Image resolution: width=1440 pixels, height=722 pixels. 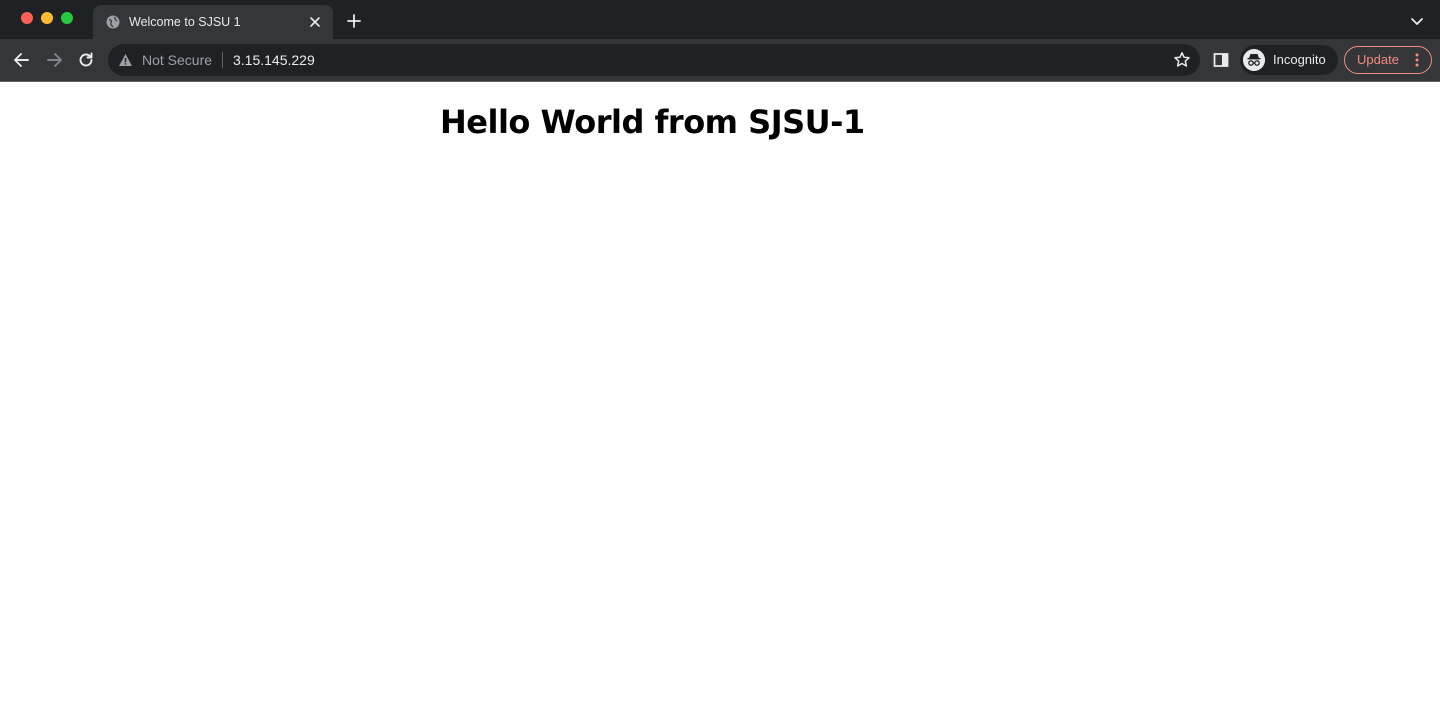 I want to click on update-label: Update, so click(x=1378, y=59).